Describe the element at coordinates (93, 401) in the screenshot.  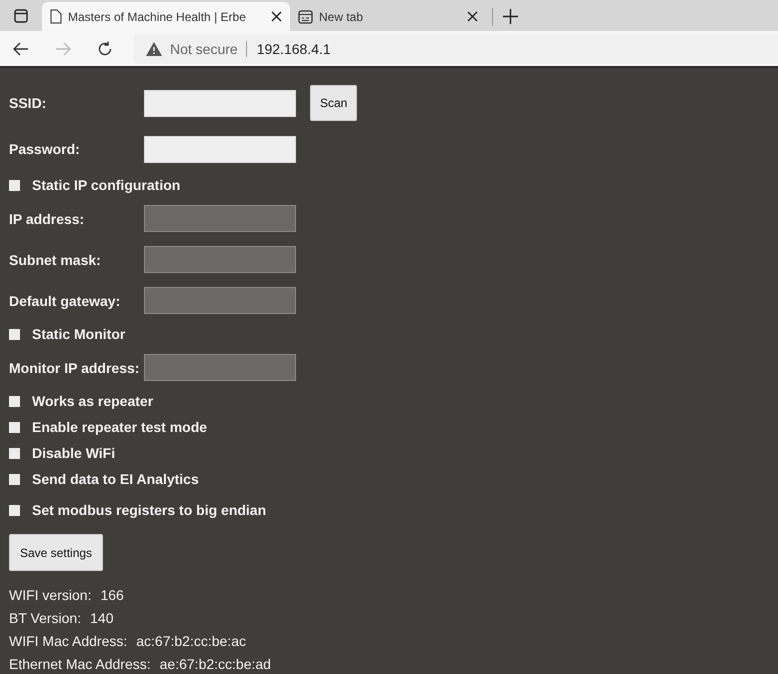
I see `checkbox-label: Works as repeater` at that location.